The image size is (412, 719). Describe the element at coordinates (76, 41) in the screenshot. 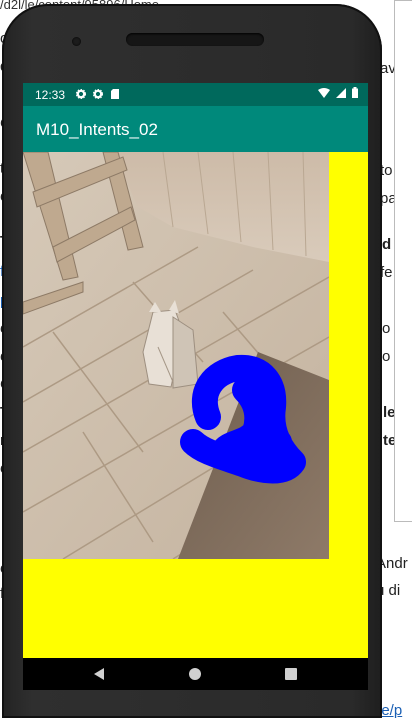

I see `front-camera` at that location.